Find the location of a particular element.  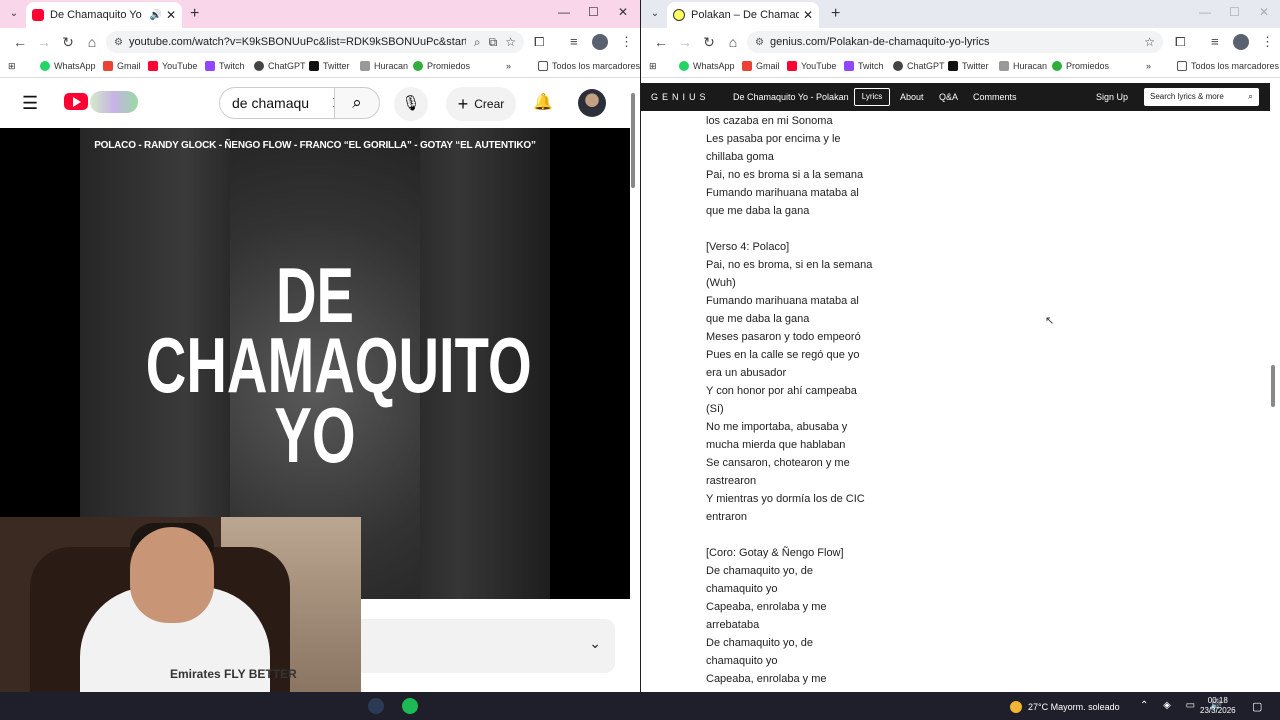

notifications-bell-icon: 🔔 is located at coordinates (543, 102).